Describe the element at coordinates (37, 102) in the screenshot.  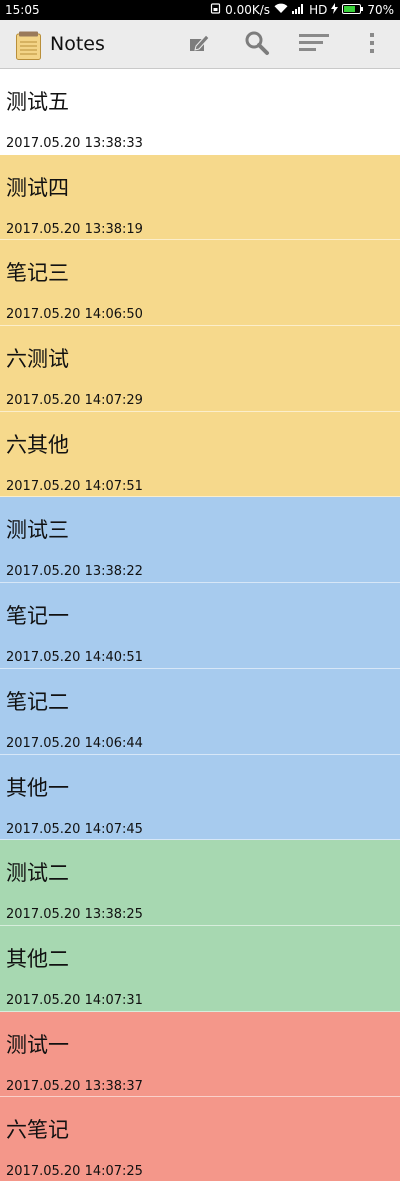
I see `note-title: 测试五` at that location.